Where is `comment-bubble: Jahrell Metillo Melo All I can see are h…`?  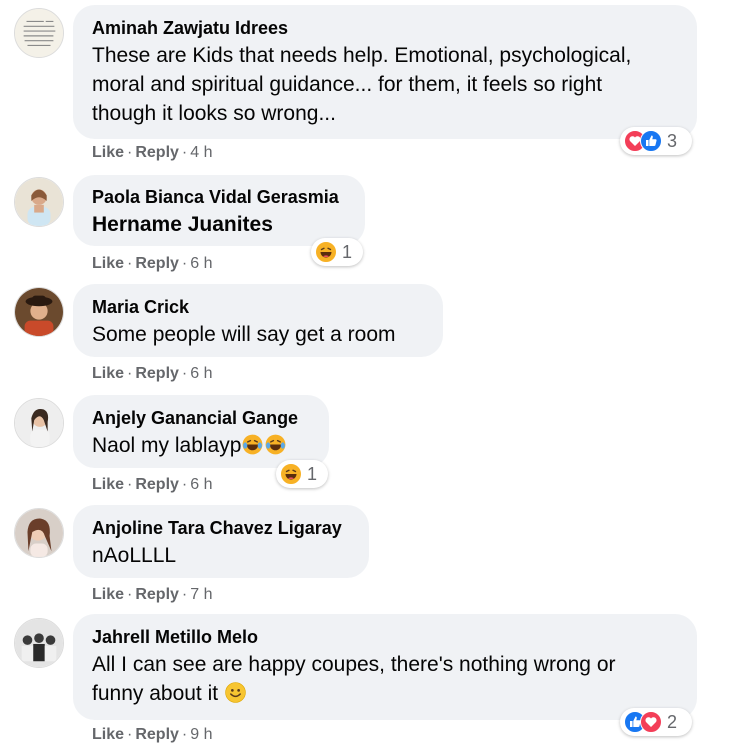 comment-bubble: Jahrell Metillo Melo All I can see are h… is located at coordinates (385, 667).